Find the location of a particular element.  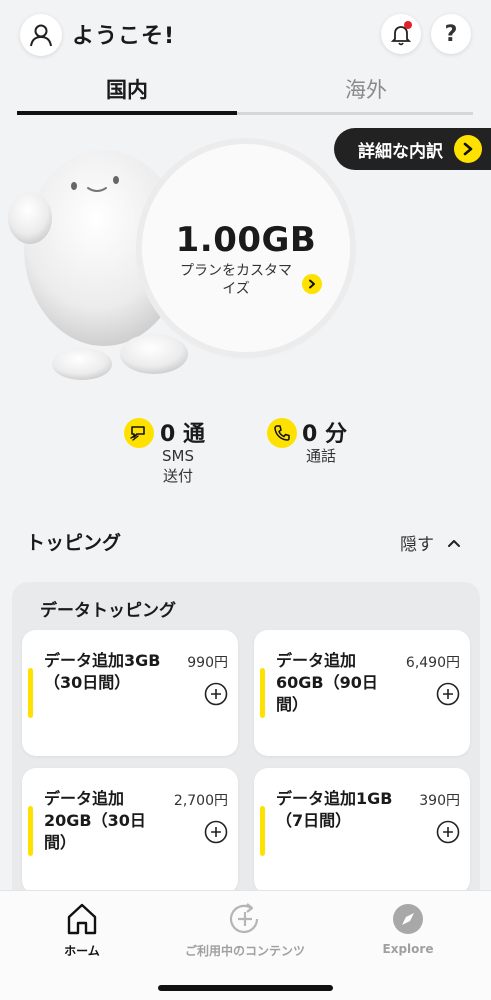

topping-card: データ追加 60GB（90日 間） 6,490円 is located at coordinates (362, 693).